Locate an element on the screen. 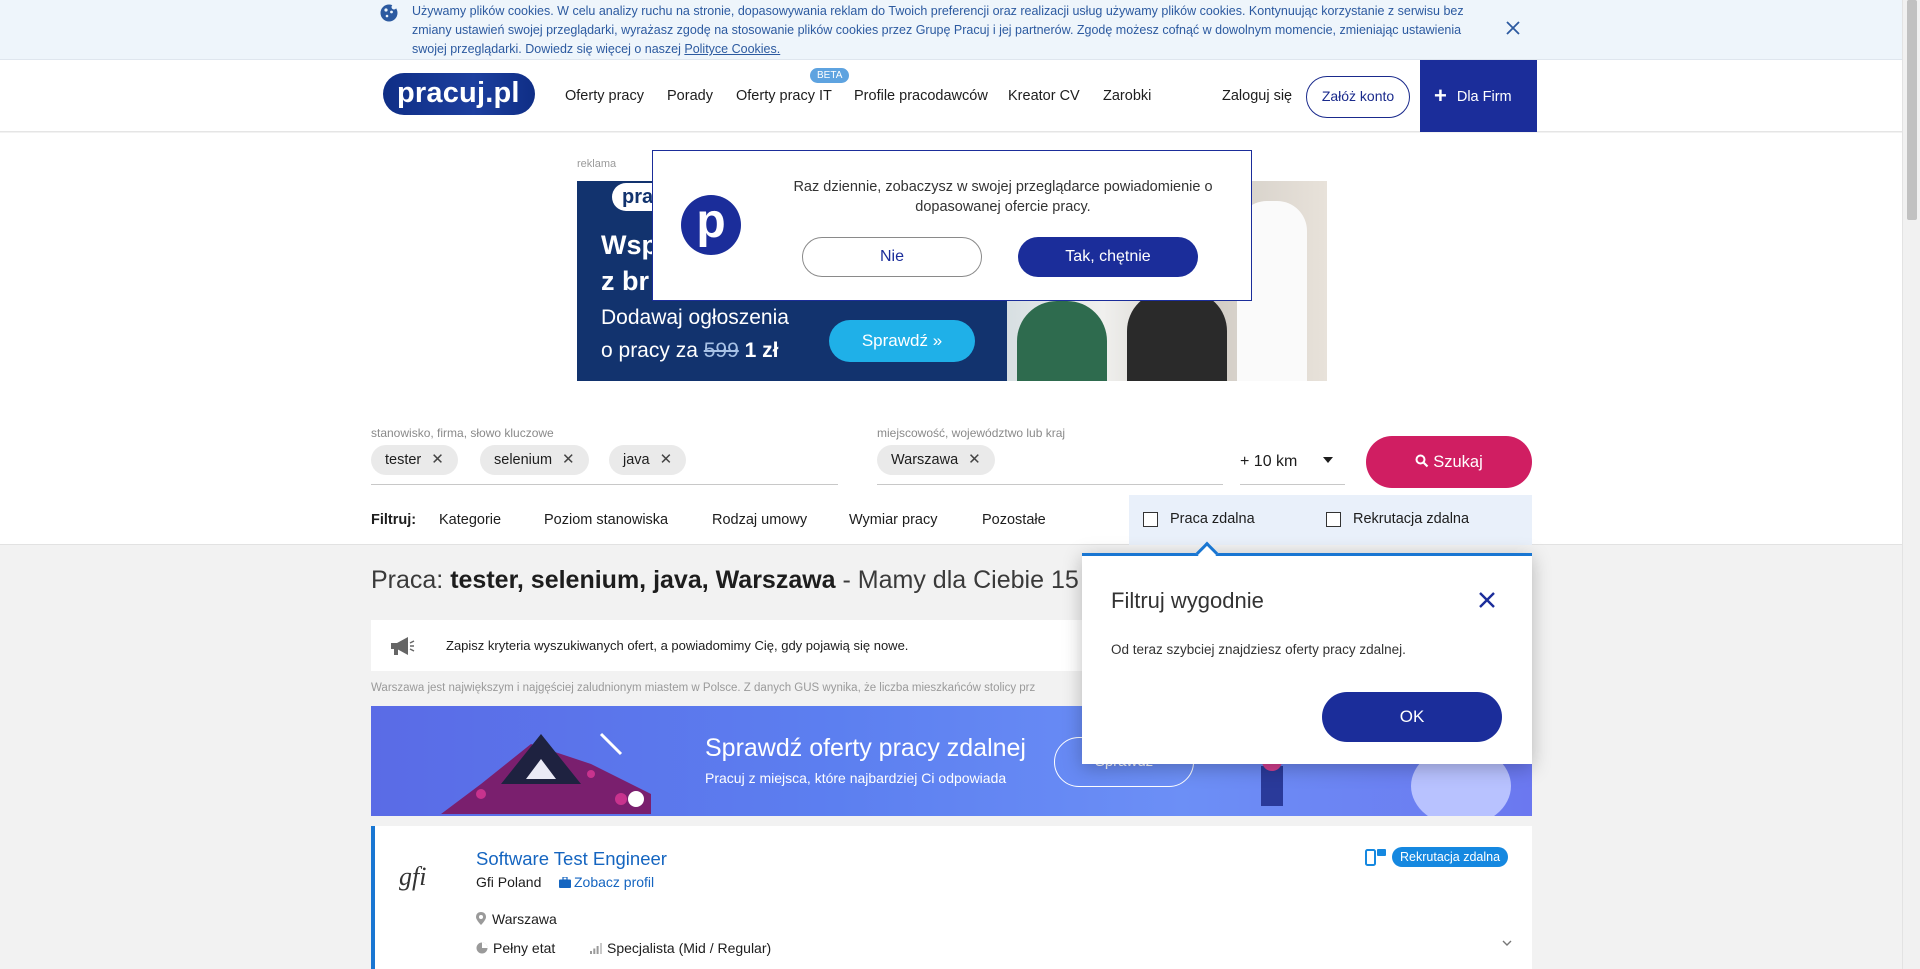 The height and width of the screenshot is (969, 1920). job-level: Specjalista (Mid / Regular) is located at coordinates (680, 948).